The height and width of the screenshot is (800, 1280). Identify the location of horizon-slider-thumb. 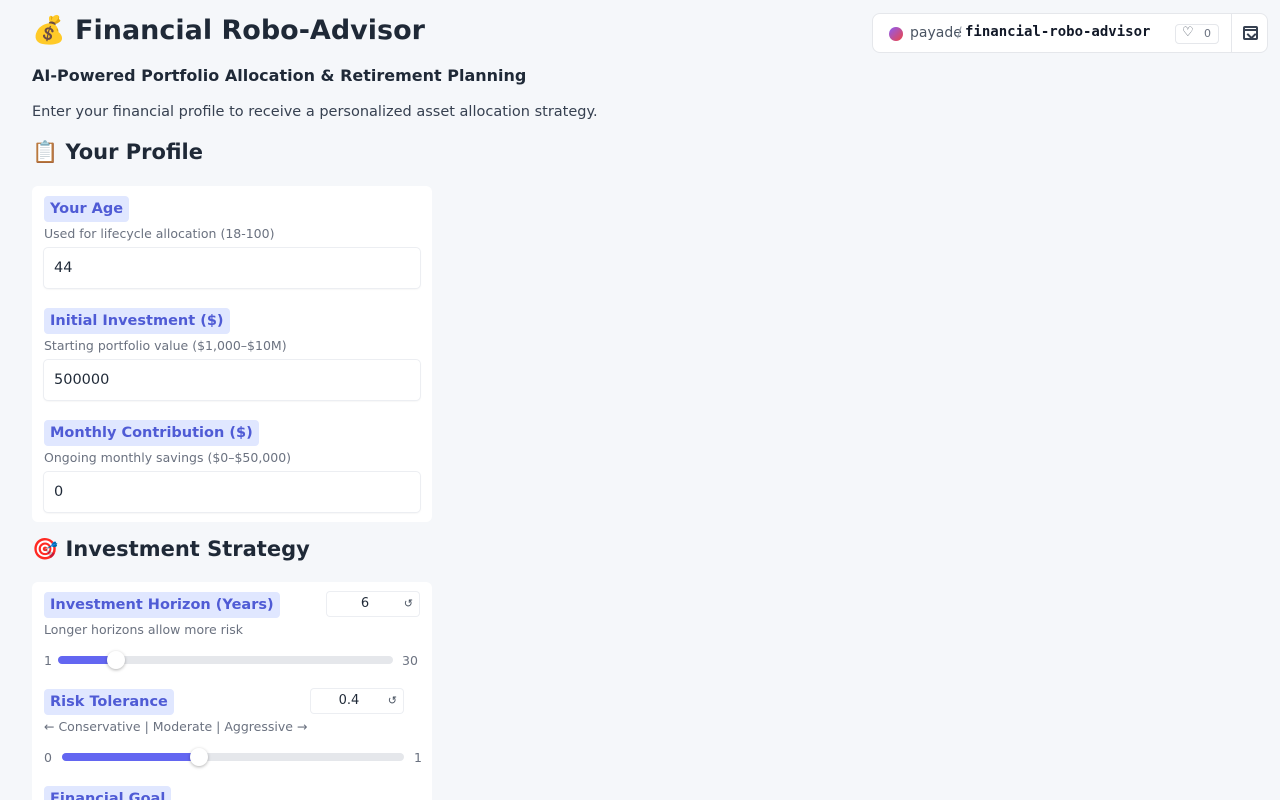
(115, 660).